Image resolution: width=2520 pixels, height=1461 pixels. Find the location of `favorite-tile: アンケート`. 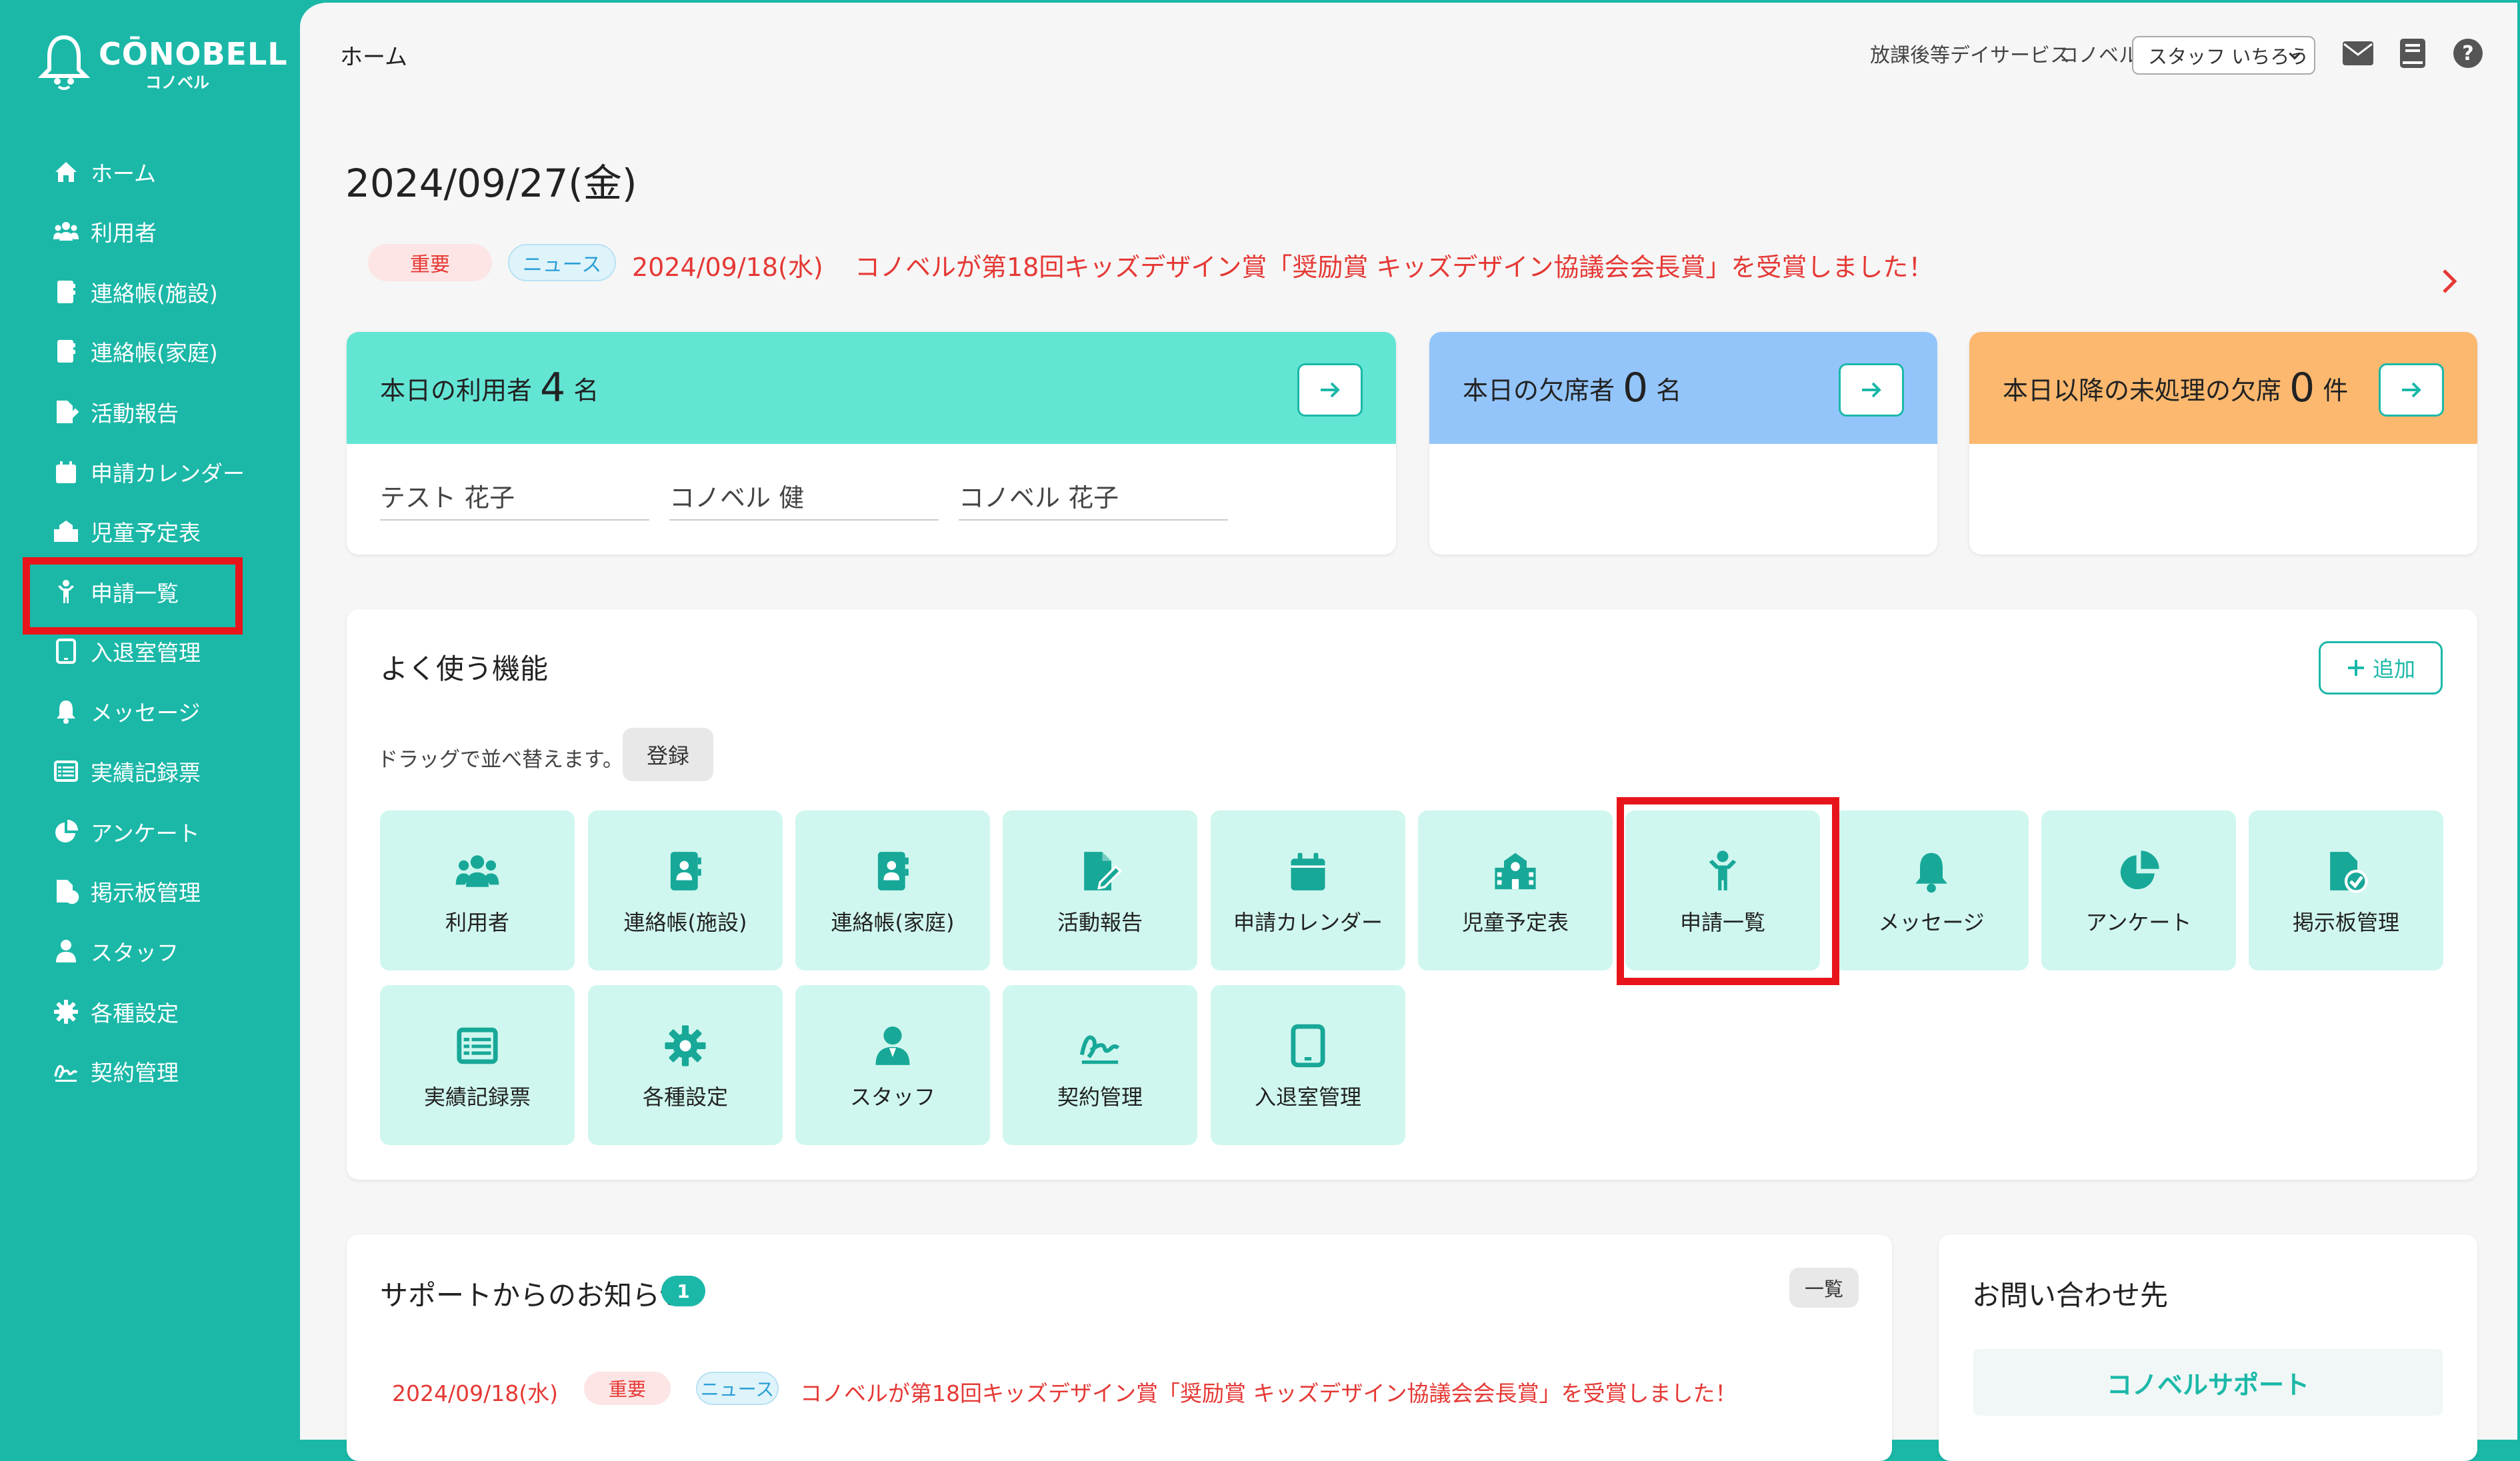

favorite-tile: アンケート is located at coordinates (2138, 890).